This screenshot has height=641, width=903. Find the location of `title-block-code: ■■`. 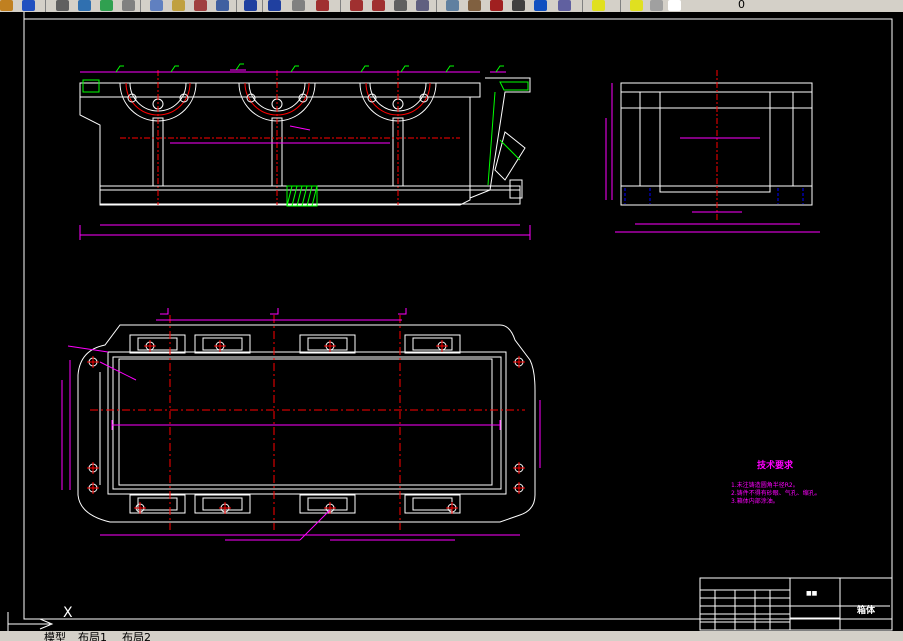

title-block-code: ■■ is located at coordinates (812, 593).